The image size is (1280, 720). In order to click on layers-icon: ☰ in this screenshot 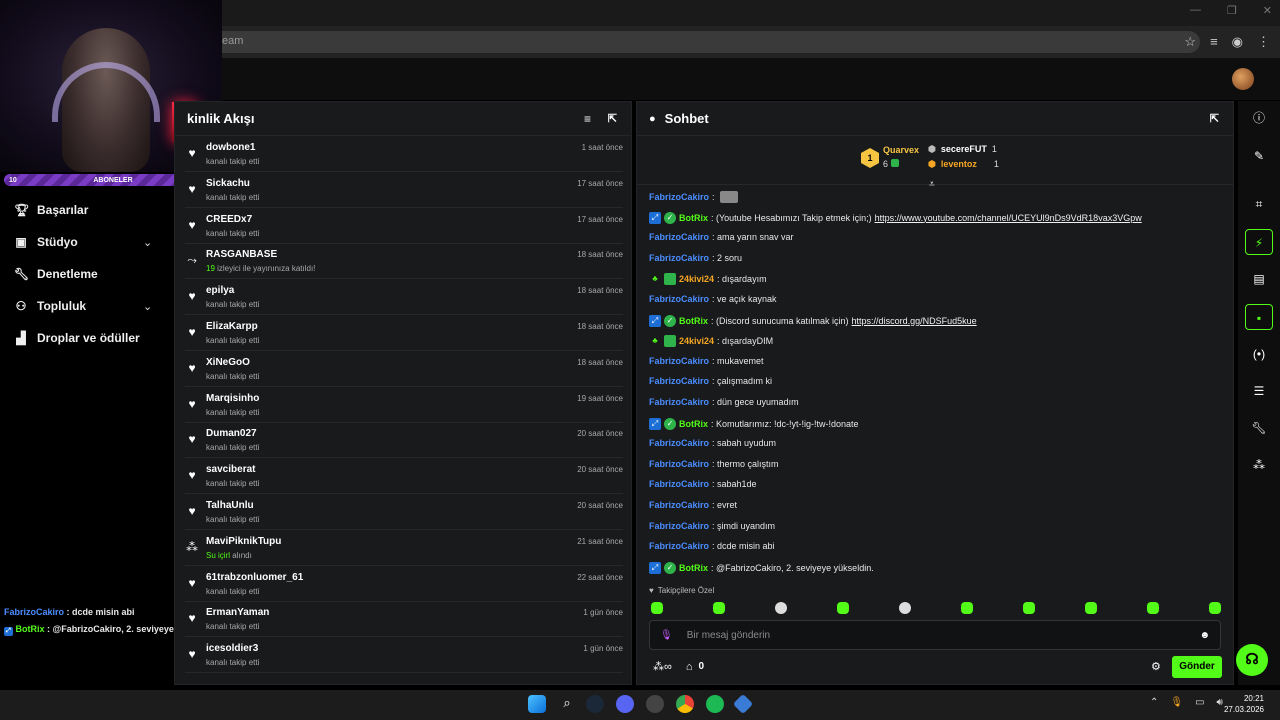, I will do `click(1259, 391)`.